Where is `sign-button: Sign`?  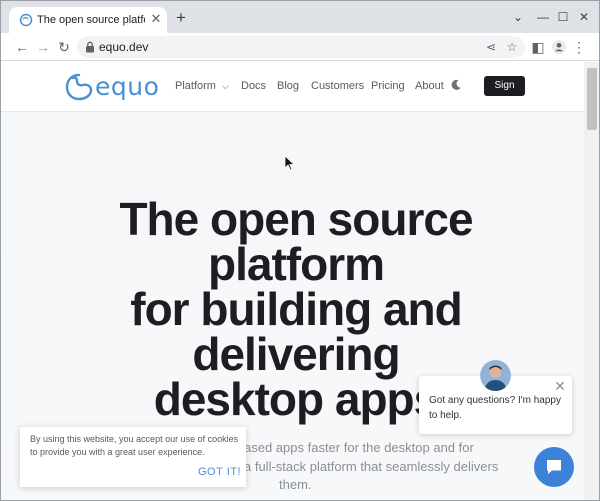 sign-button: Sign is located at coordinates (504, 86).